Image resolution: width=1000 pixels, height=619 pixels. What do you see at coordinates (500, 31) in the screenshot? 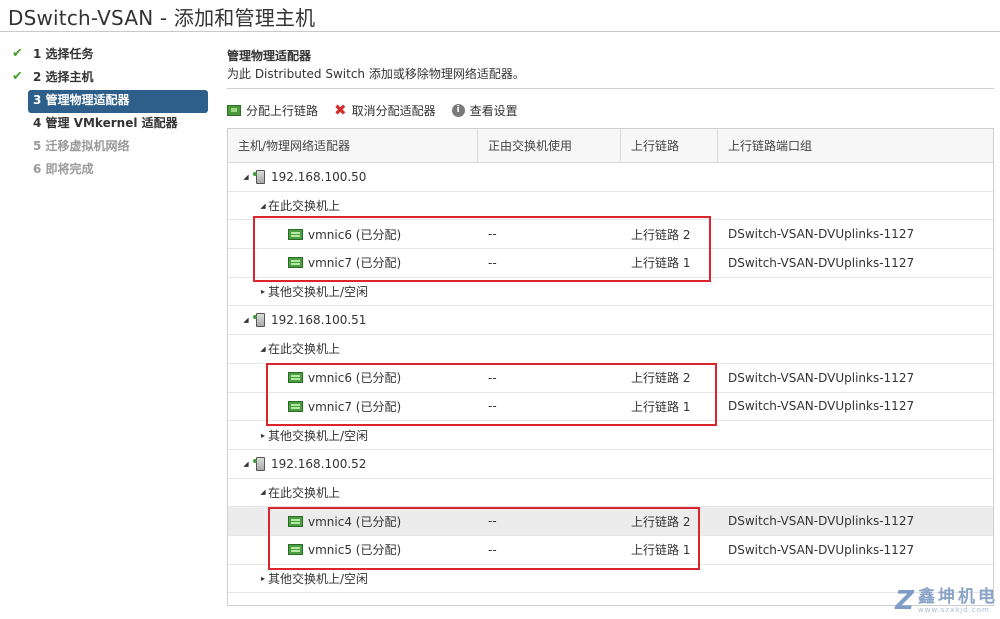
I see `title-divider` at bounding box center [500, 31].